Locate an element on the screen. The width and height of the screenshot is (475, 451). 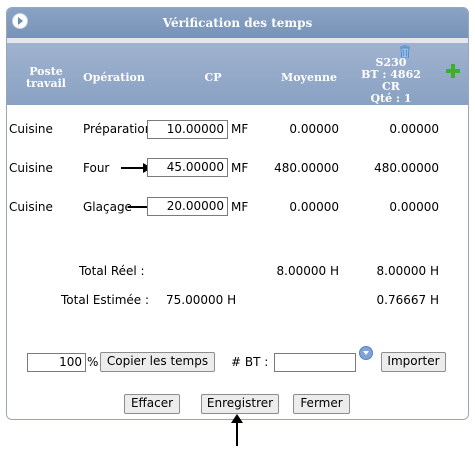
total-reel-moyenne: 8.00000 H is located at coordinates (307, 271).